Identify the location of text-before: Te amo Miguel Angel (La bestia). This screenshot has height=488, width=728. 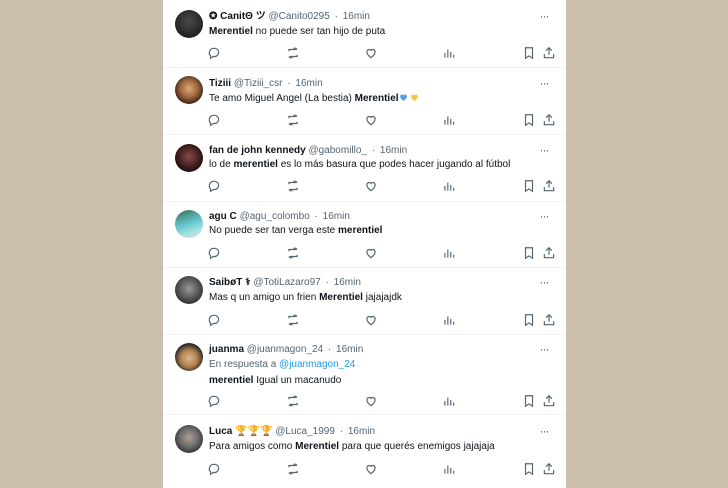
(282, 98).